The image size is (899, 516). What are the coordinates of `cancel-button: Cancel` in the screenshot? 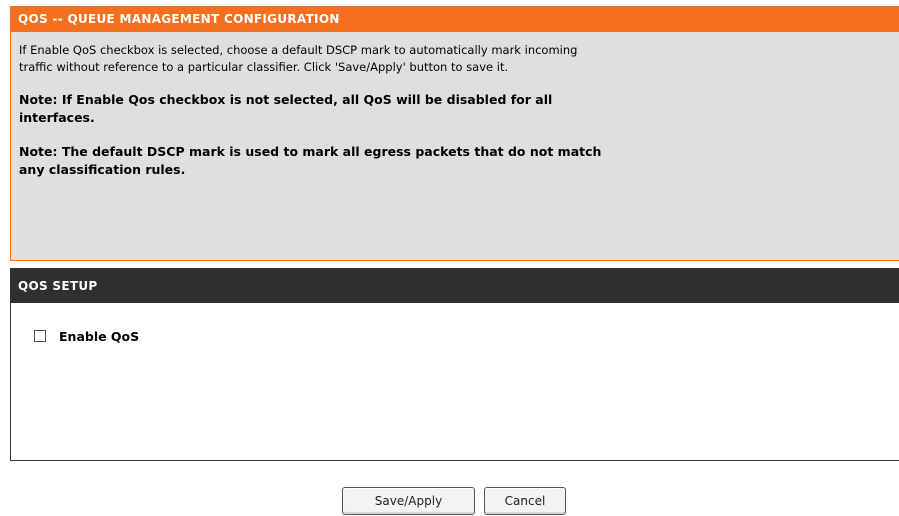 It's located at (525, 501).